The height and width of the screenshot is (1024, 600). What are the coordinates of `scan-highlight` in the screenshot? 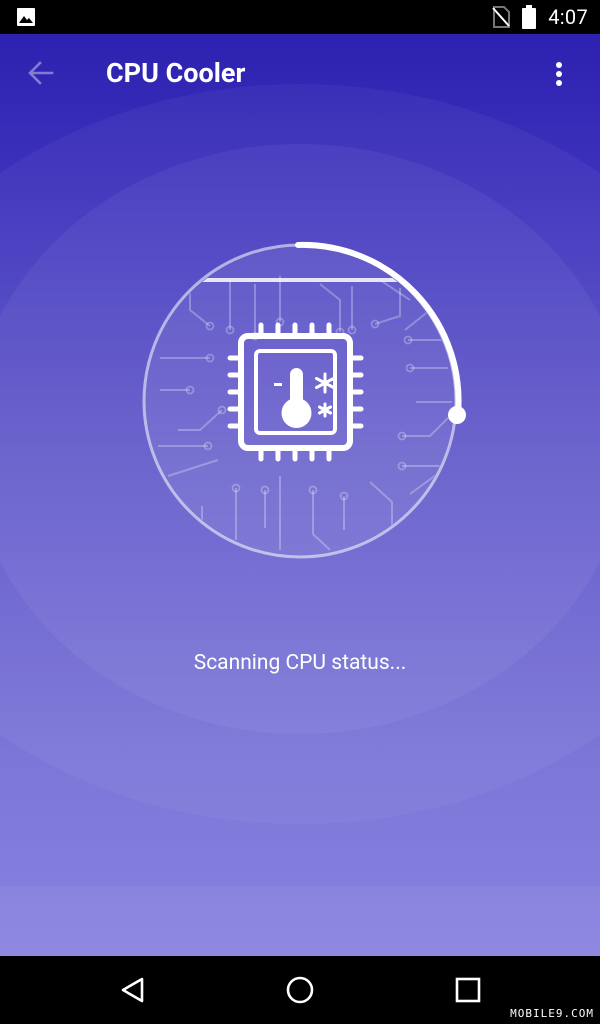 It's located at (280, 280).